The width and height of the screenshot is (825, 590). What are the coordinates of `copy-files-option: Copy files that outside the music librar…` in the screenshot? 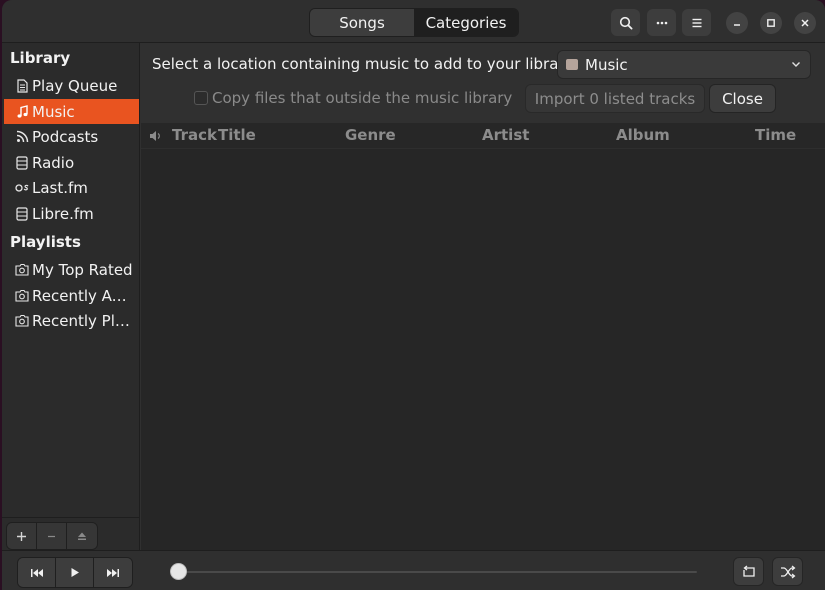 It's located at (353, 98).